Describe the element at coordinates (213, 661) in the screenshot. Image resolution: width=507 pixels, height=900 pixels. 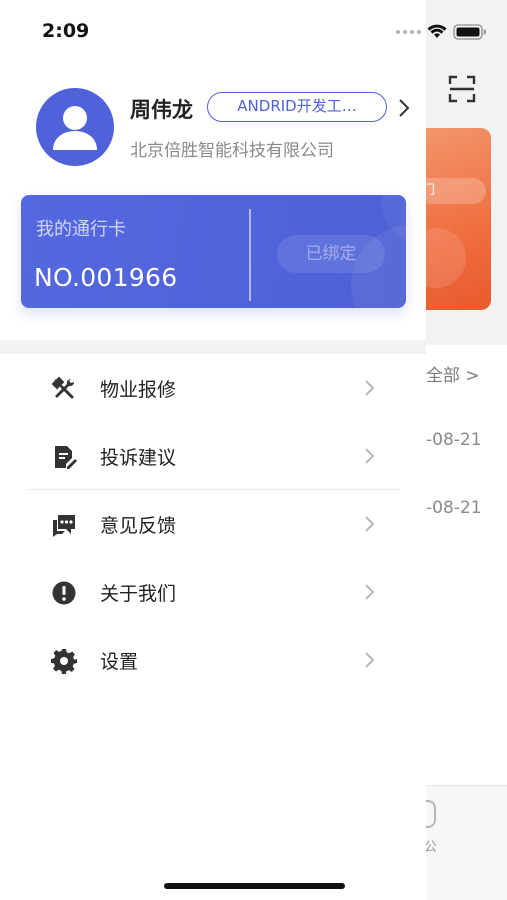
I see `menu-item-settings: 设置` at that location.